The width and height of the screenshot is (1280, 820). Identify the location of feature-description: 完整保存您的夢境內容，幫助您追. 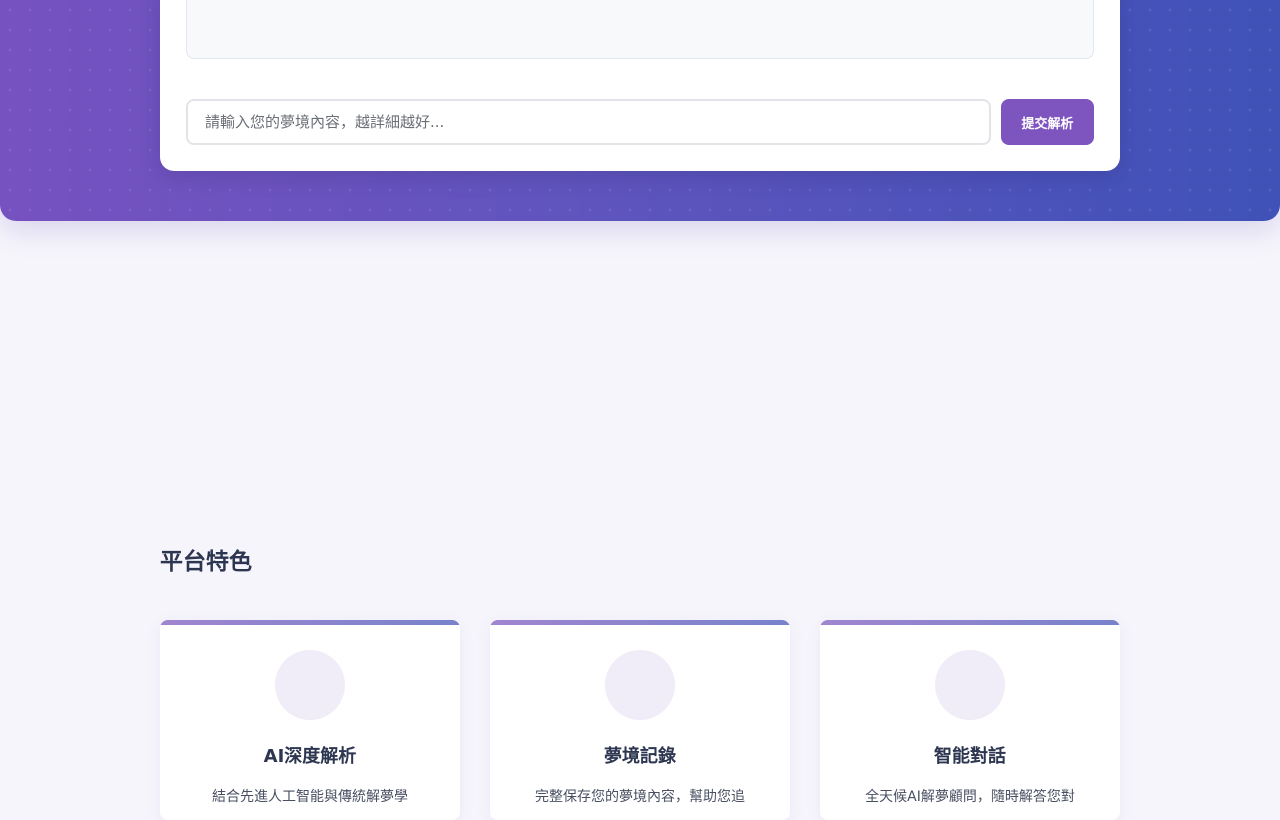
(640, 797).